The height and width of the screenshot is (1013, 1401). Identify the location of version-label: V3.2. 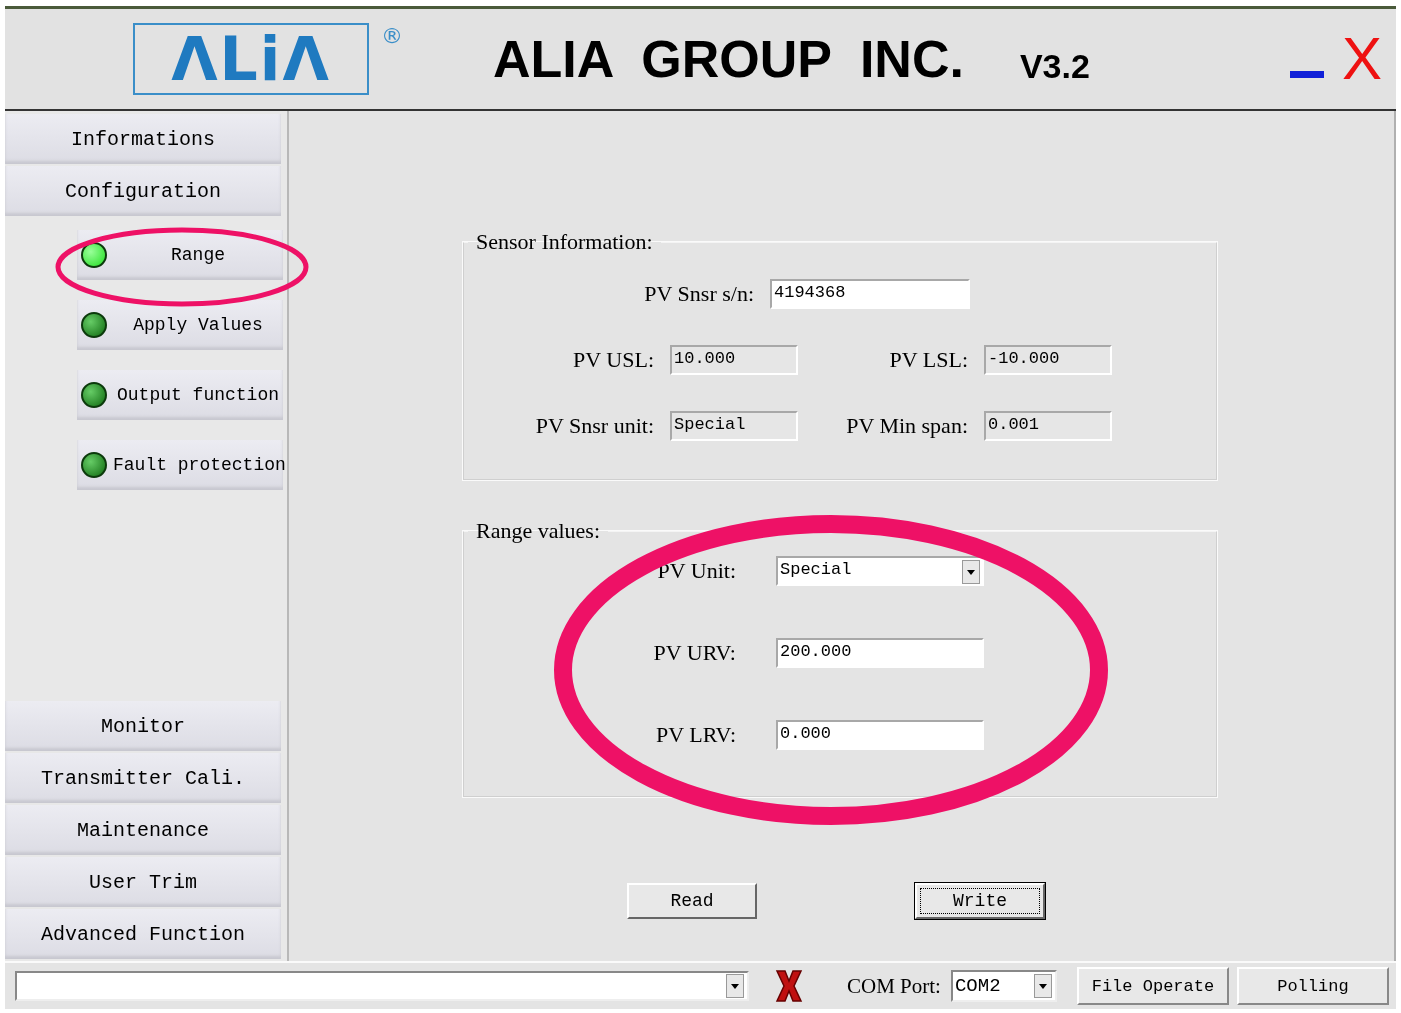
(1054, 66).